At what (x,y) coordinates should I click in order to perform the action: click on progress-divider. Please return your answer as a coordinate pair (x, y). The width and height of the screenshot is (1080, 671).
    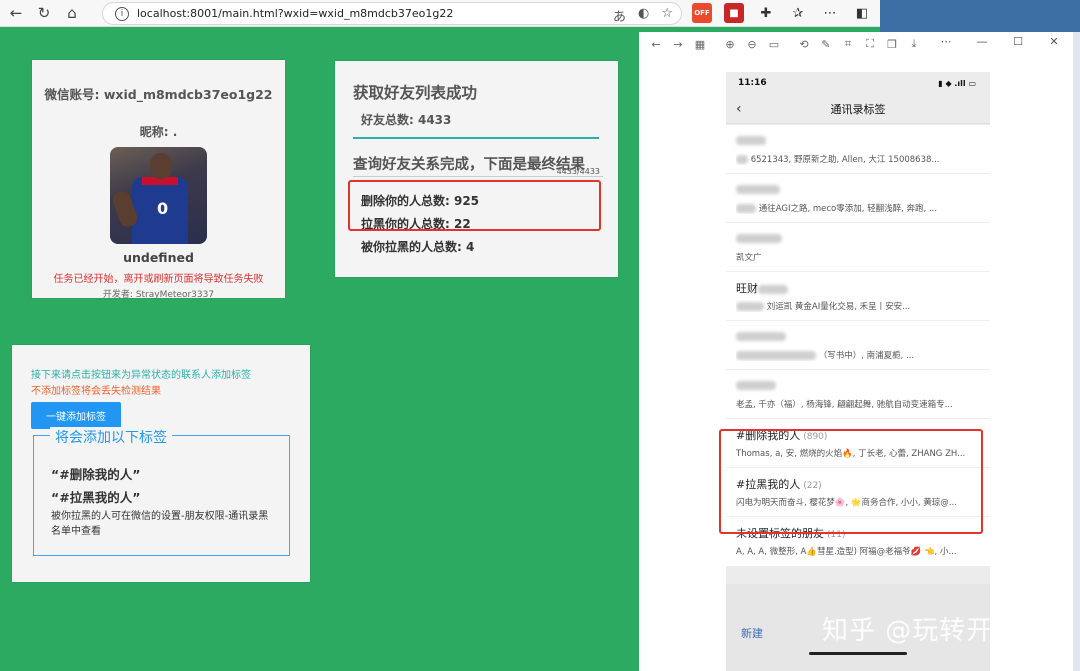
    Looking at the image, I should click on (476, 138).